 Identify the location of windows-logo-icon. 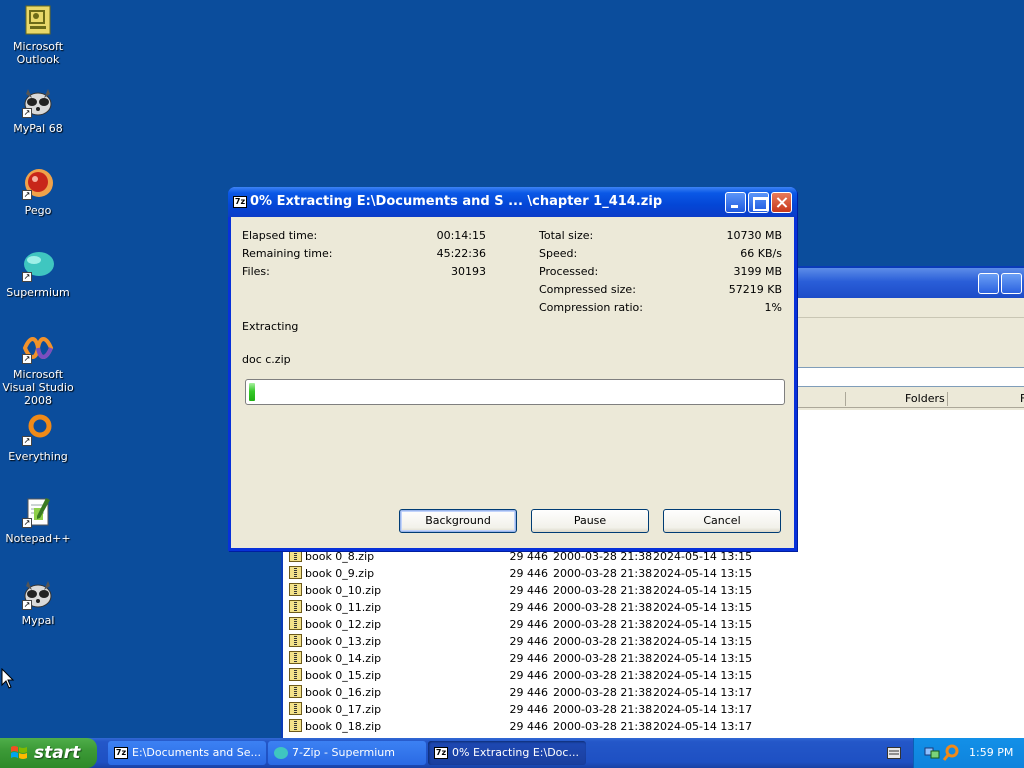
(19, 752).